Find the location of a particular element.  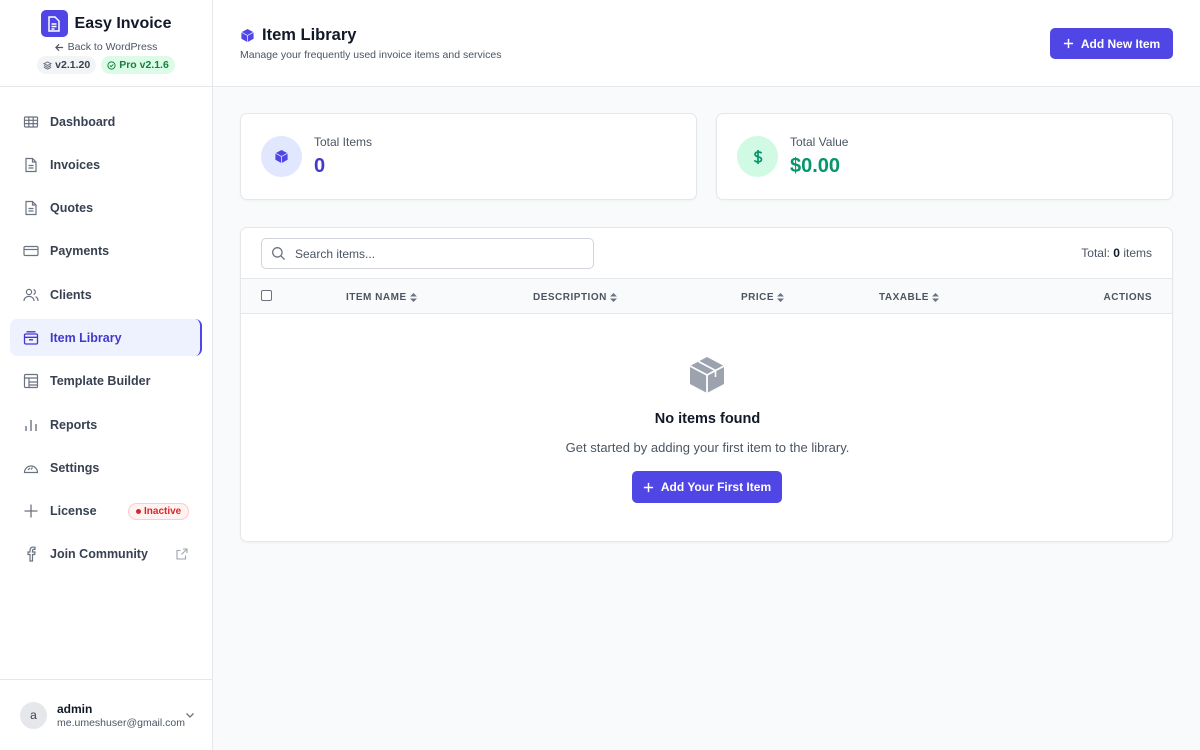

page-title-text: Item Library is located at coordinates (309, 35).